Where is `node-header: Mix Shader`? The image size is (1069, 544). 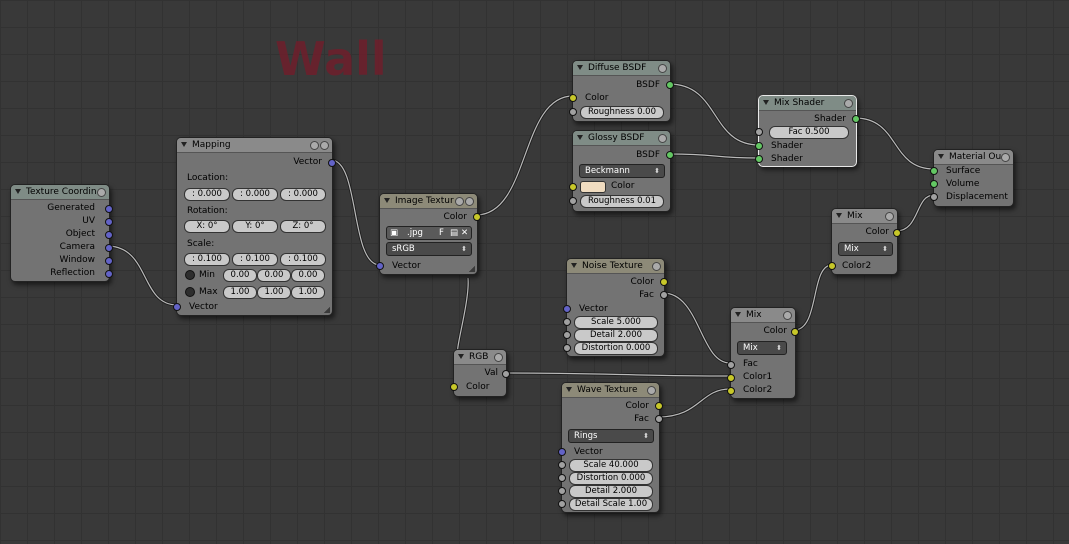 node-header: Mix Shader is located at coordinates (807, 103).